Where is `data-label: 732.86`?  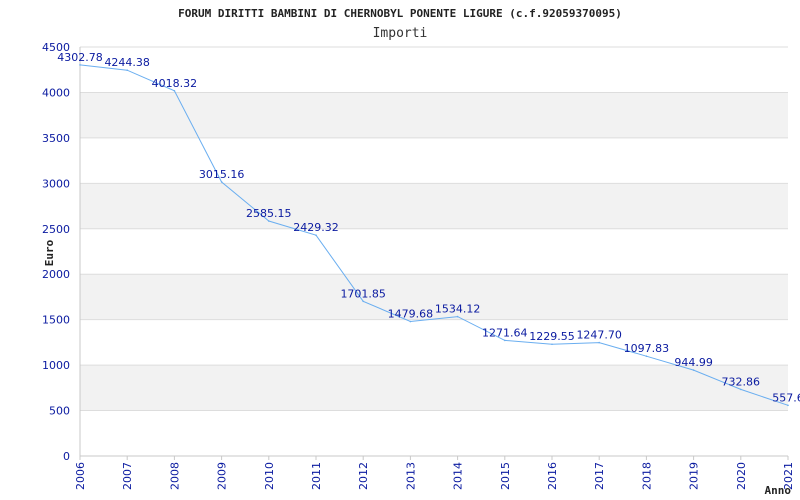 data-label: 732.86 is located at coordinates (741, 381).